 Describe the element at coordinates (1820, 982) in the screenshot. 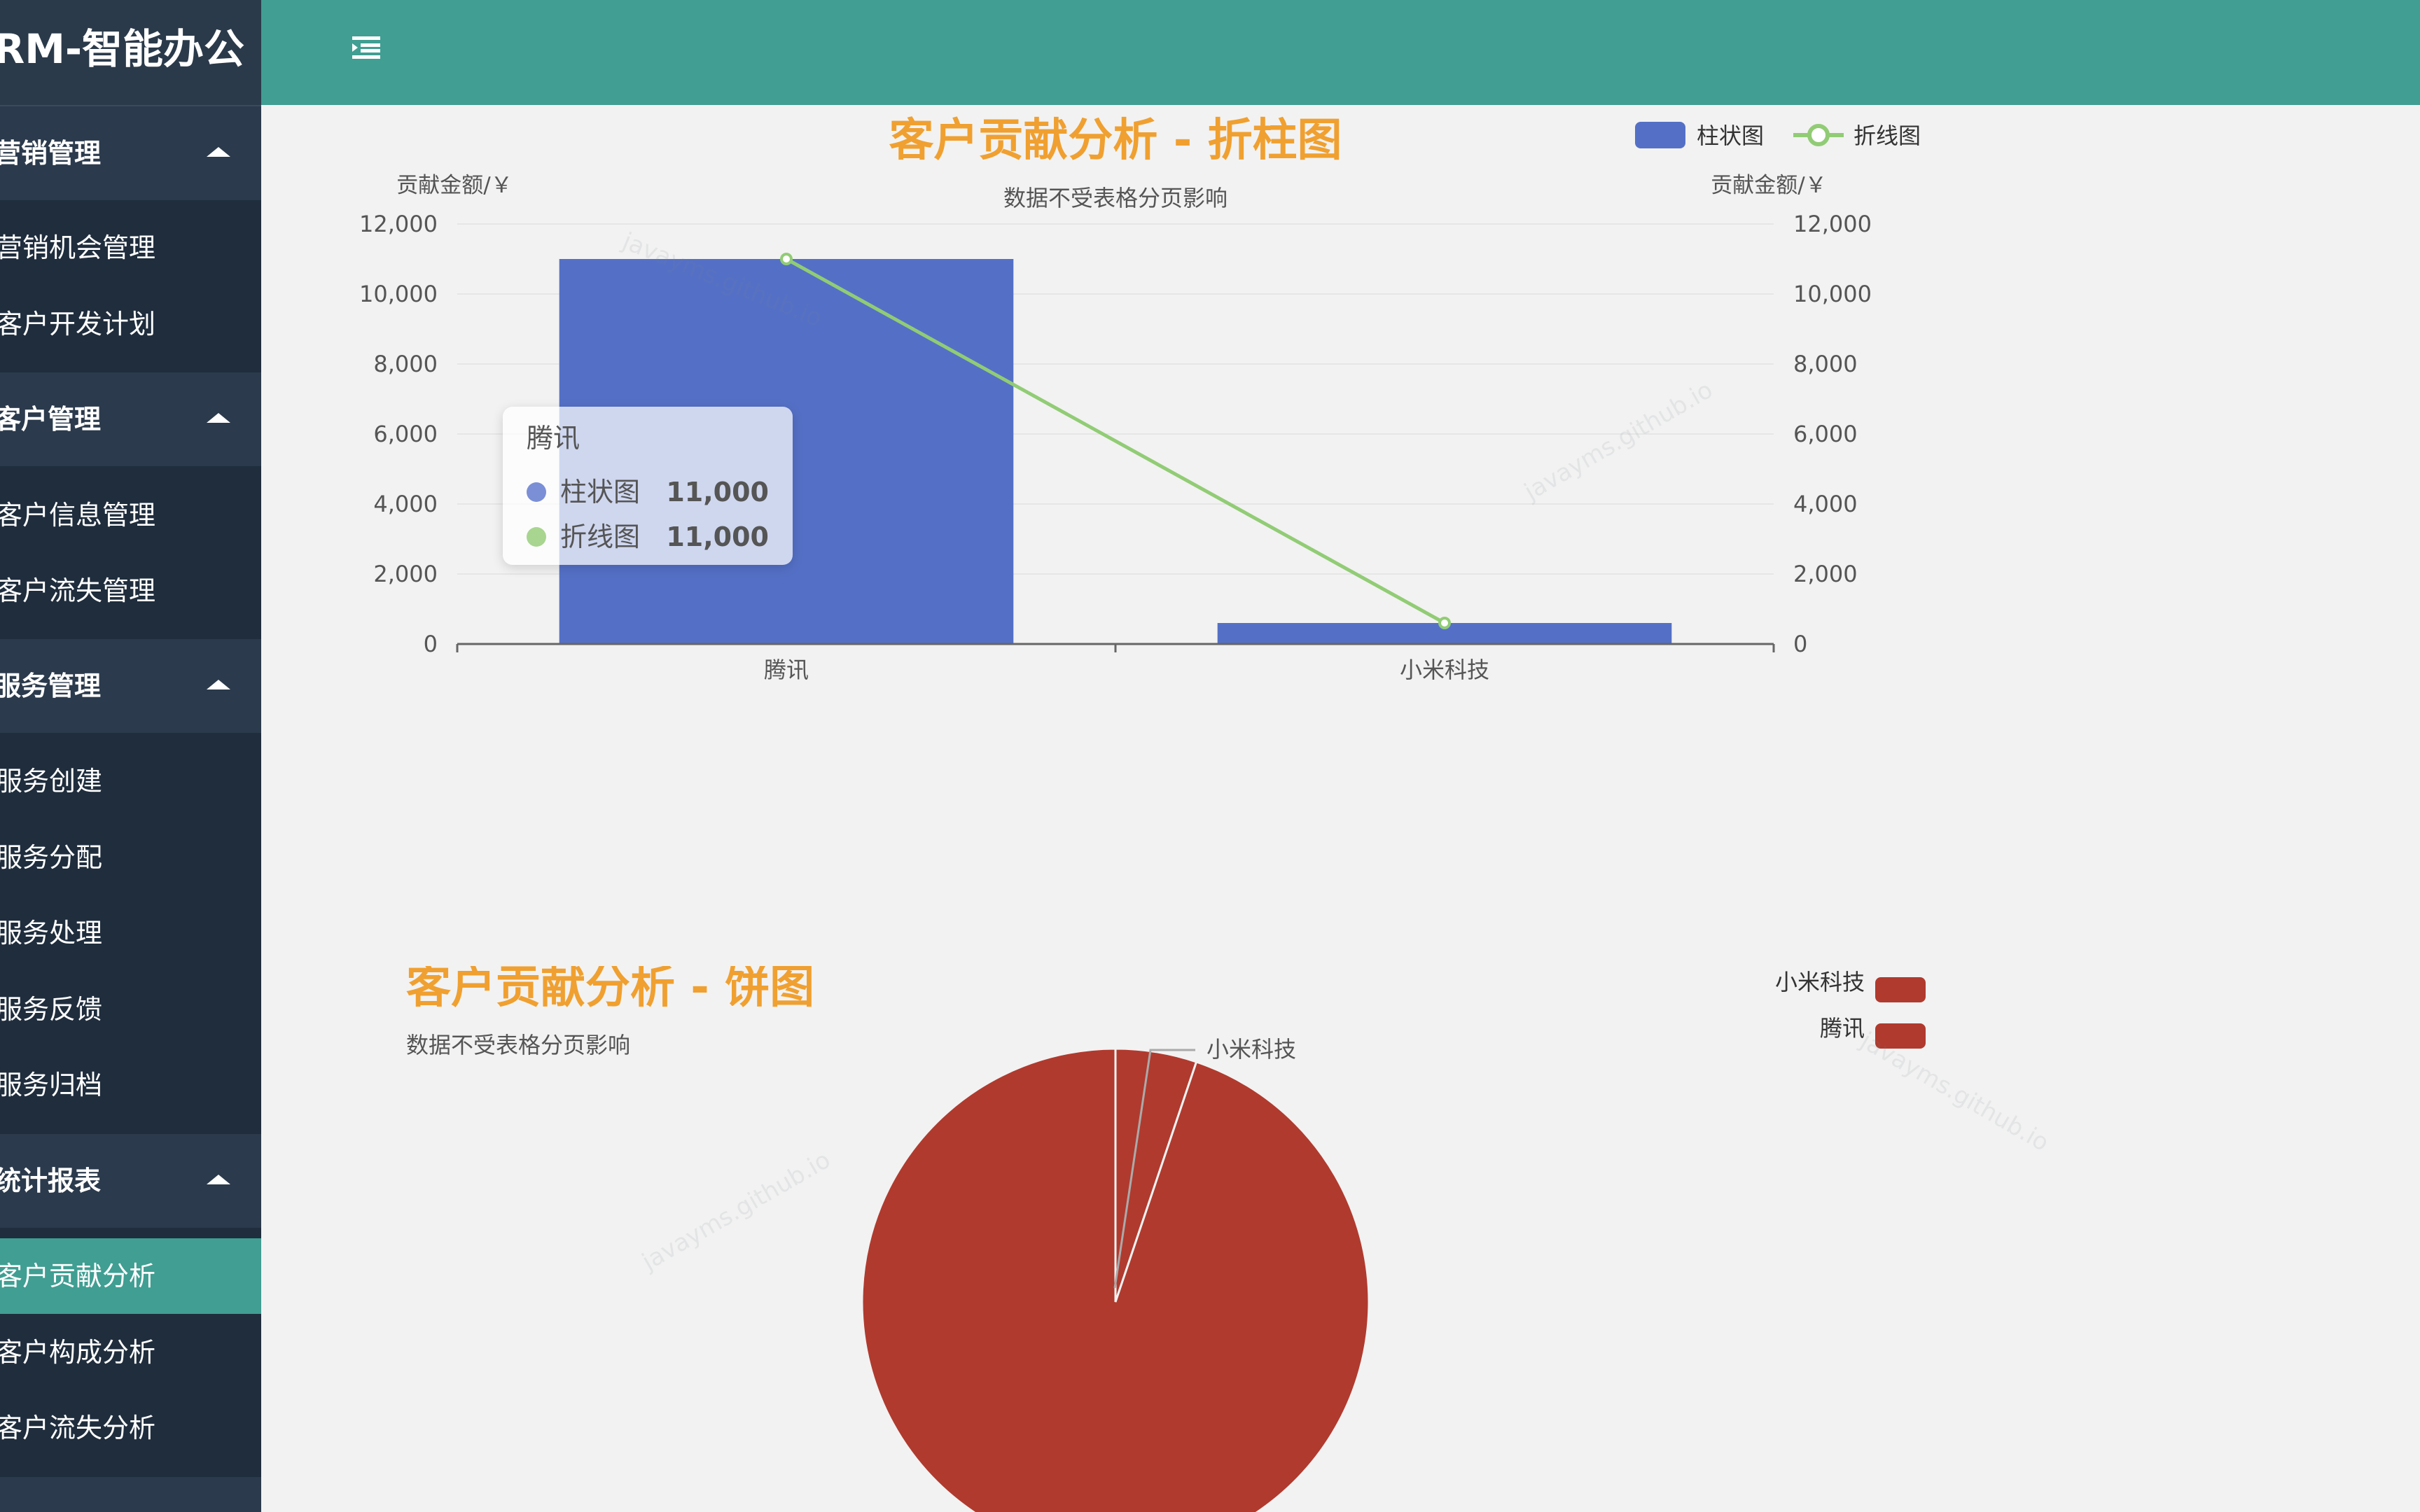

I see `pie-legend-label-0: 小米科技` at that location.